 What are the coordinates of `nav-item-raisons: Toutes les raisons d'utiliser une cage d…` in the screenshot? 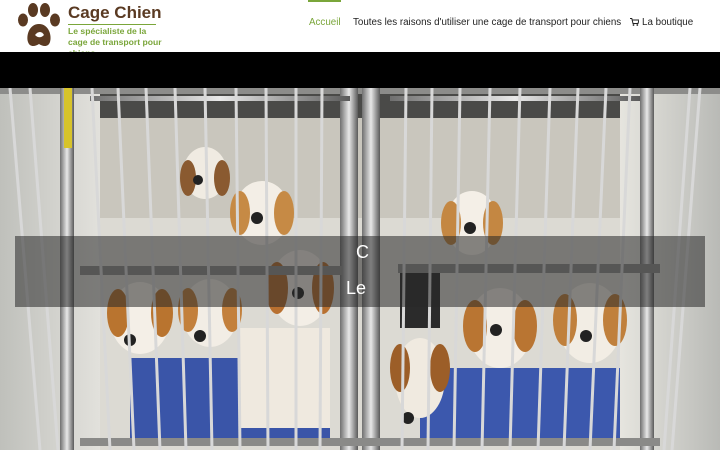 It's located at (487, 22).